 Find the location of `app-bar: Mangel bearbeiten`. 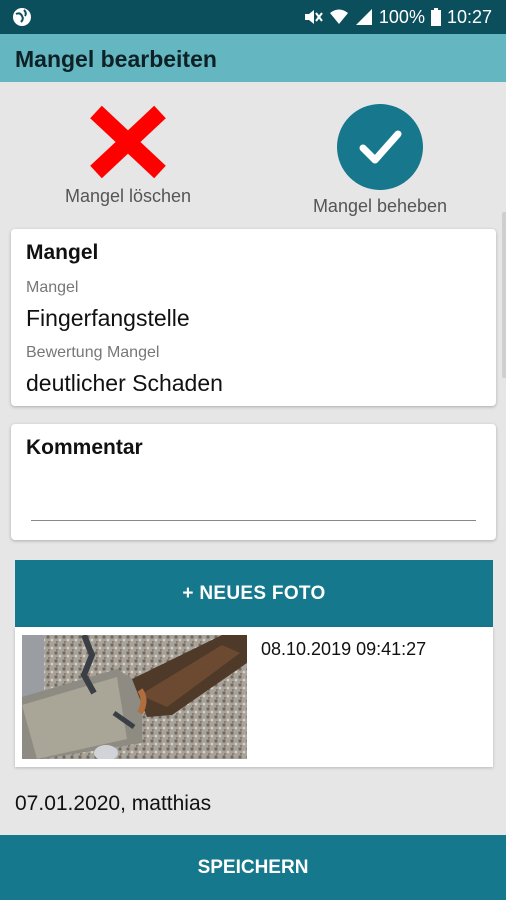

app-bar: Mangel bearbeiten is located at coordinates (253, 58).